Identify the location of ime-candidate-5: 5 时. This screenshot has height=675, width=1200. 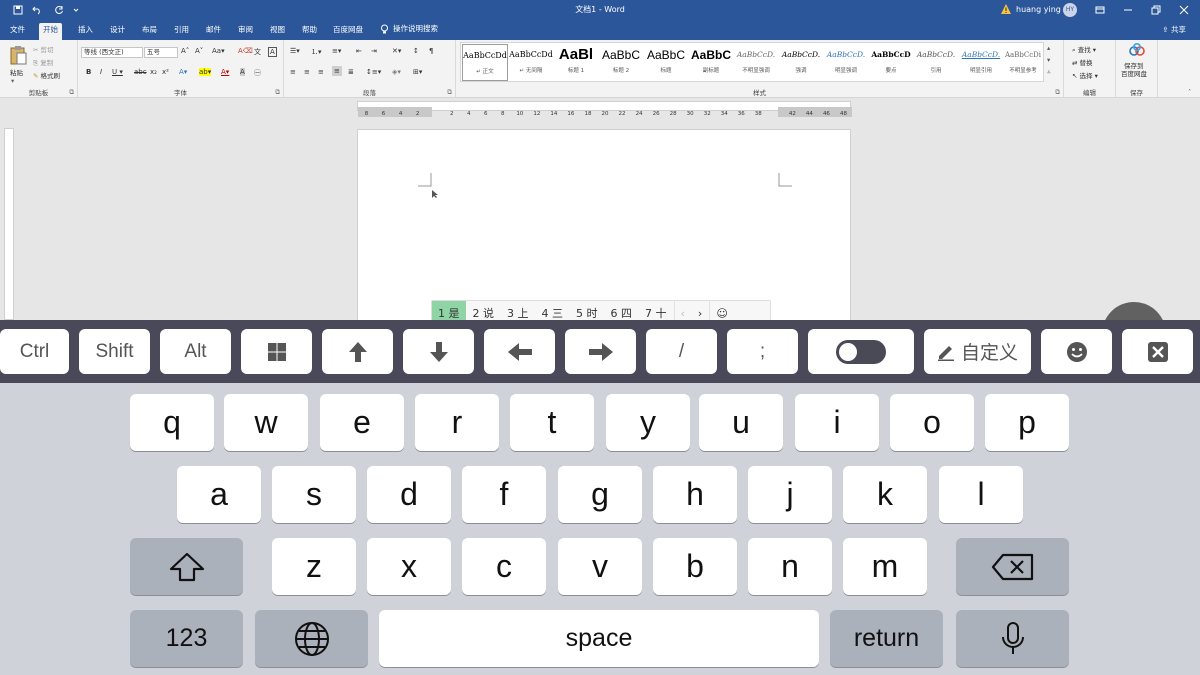
(587, 310).